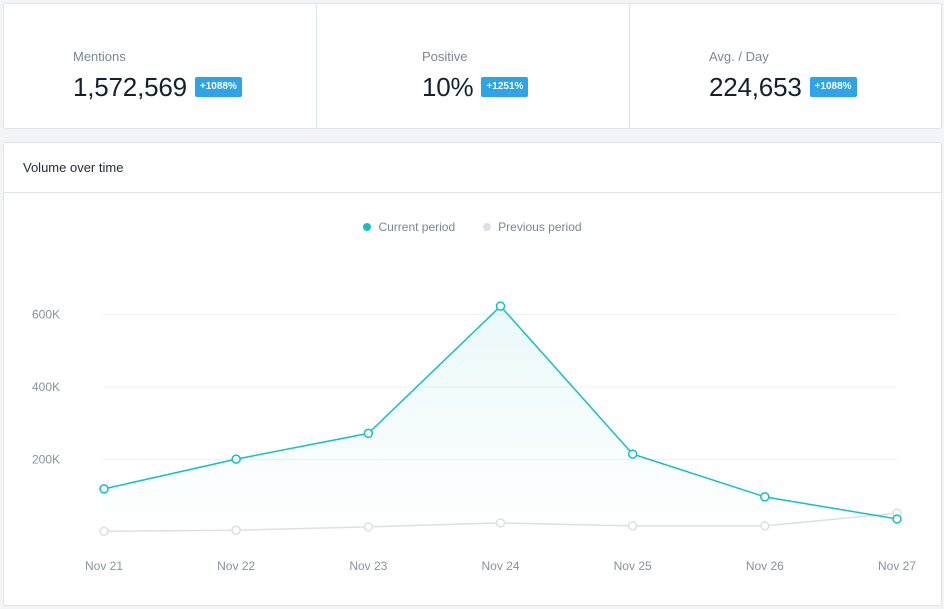  What do you see at coordinates (130, 87) in the screenshot?
I see `stat-value: 1,572,569` at bounding box center [130, 87].